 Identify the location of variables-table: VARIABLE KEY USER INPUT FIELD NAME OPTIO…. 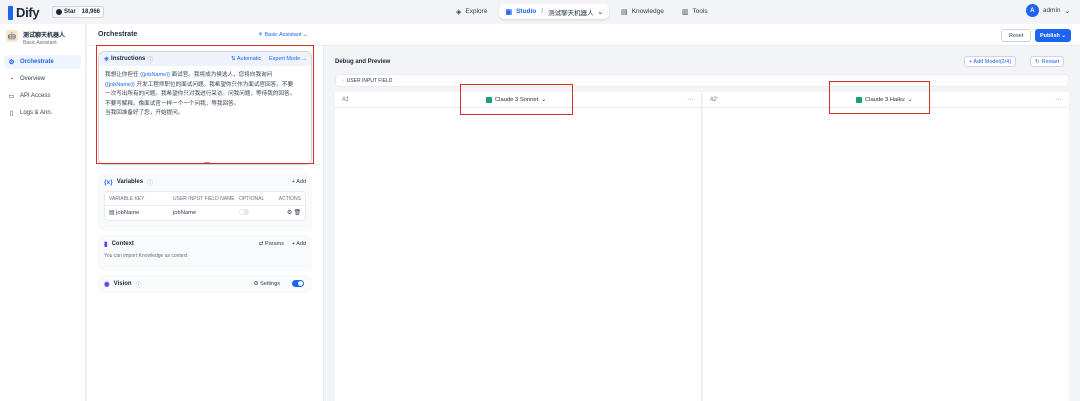
(205, 206).